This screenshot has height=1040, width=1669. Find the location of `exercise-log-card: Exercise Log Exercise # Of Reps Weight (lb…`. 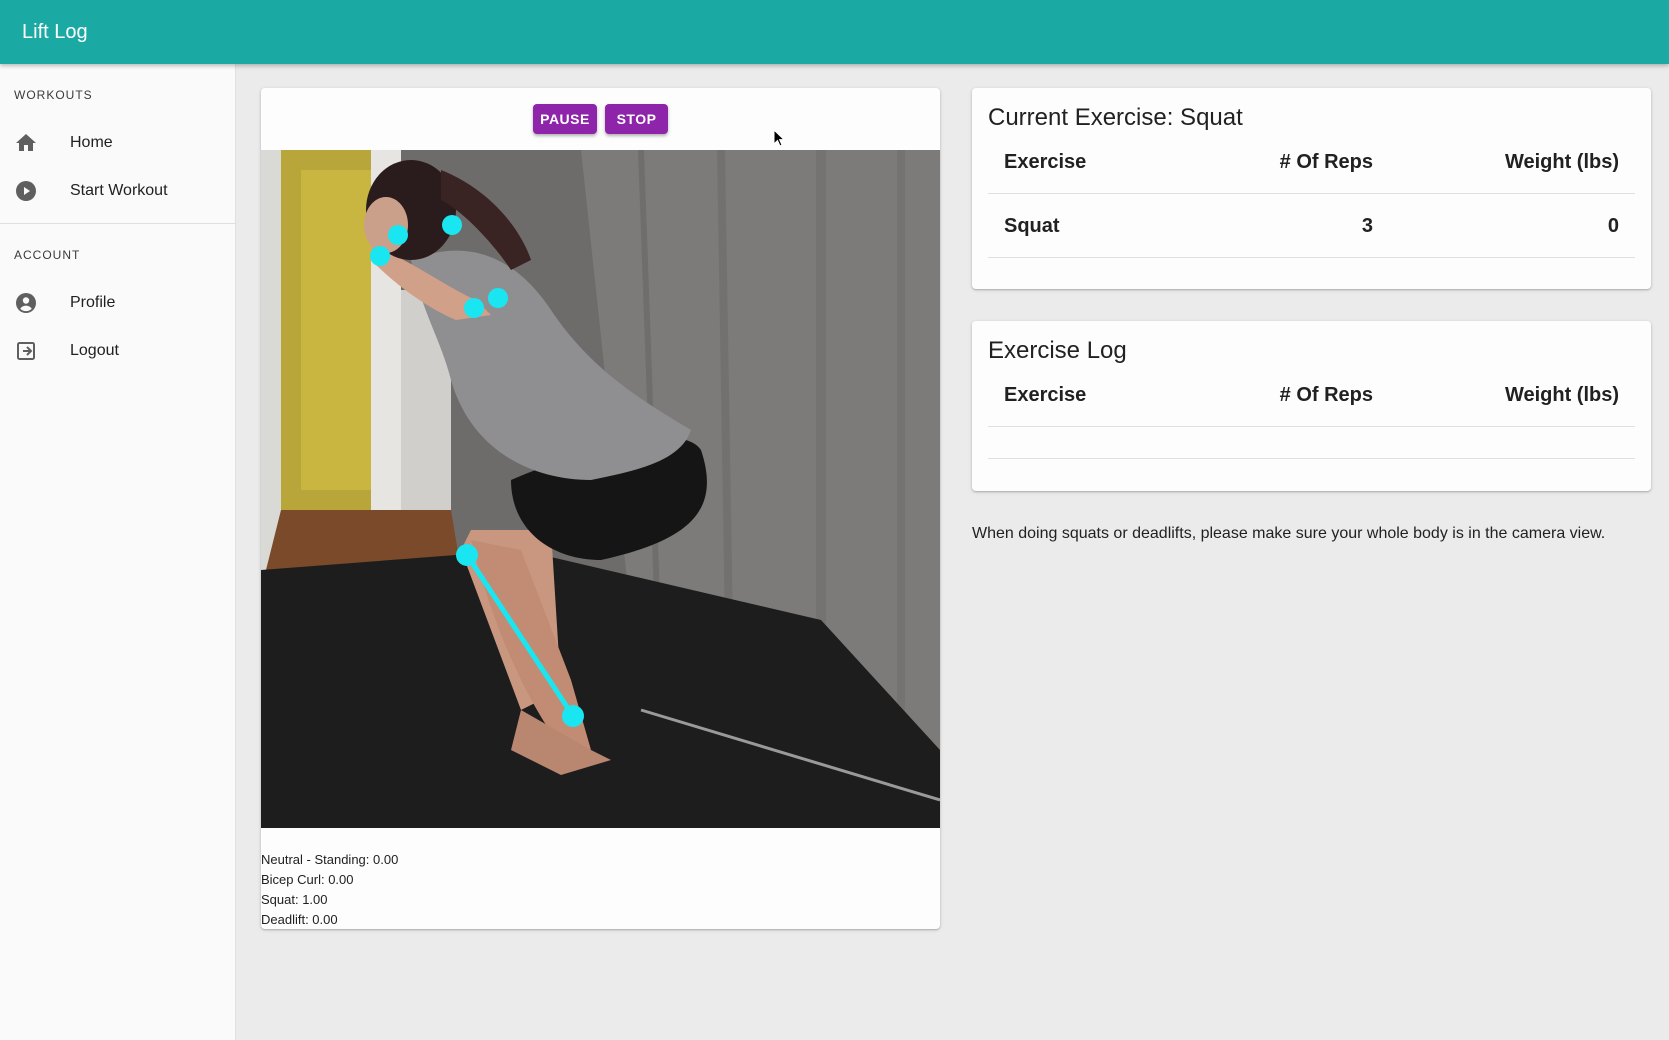

exercise-log-card: Exercise Log Exercise # Of Reps Weight (lb… is located at coordinates (1311, 406).